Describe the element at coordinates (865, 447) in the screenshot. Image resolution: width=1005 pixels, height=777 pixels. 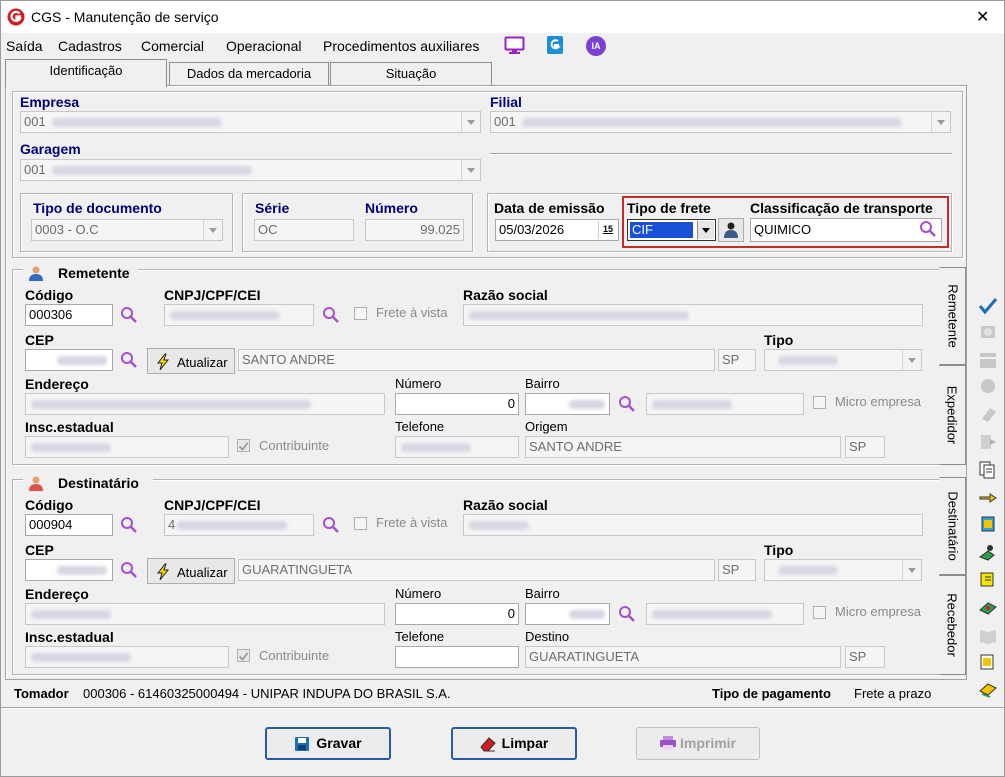
I see `rem-origem-uf-input: SP` at that location.